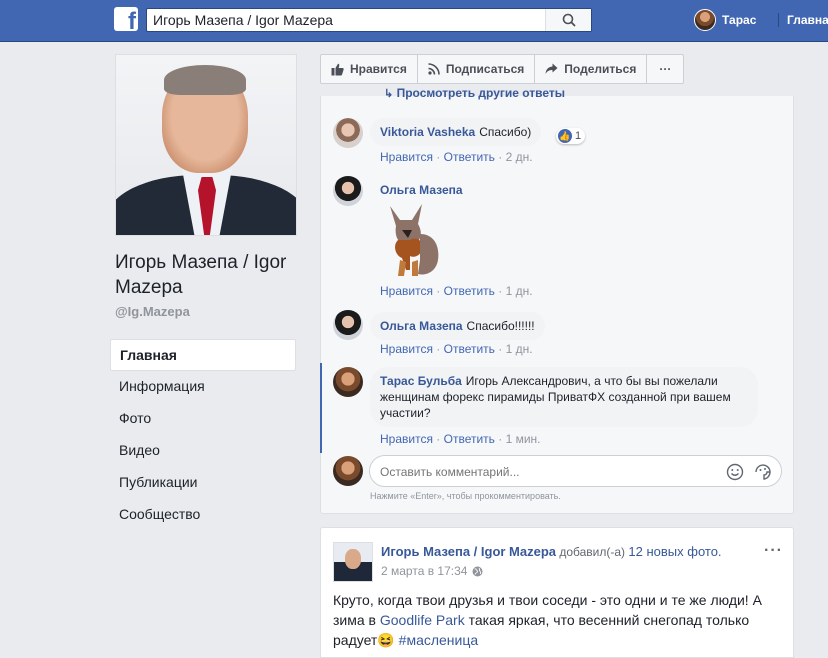 The height and width of the screenshot is (658, 828). What do you see at coordinates (337, 69) in the screenshot?
I see `thumbs-up-icon` at bounding box center [337, 69].